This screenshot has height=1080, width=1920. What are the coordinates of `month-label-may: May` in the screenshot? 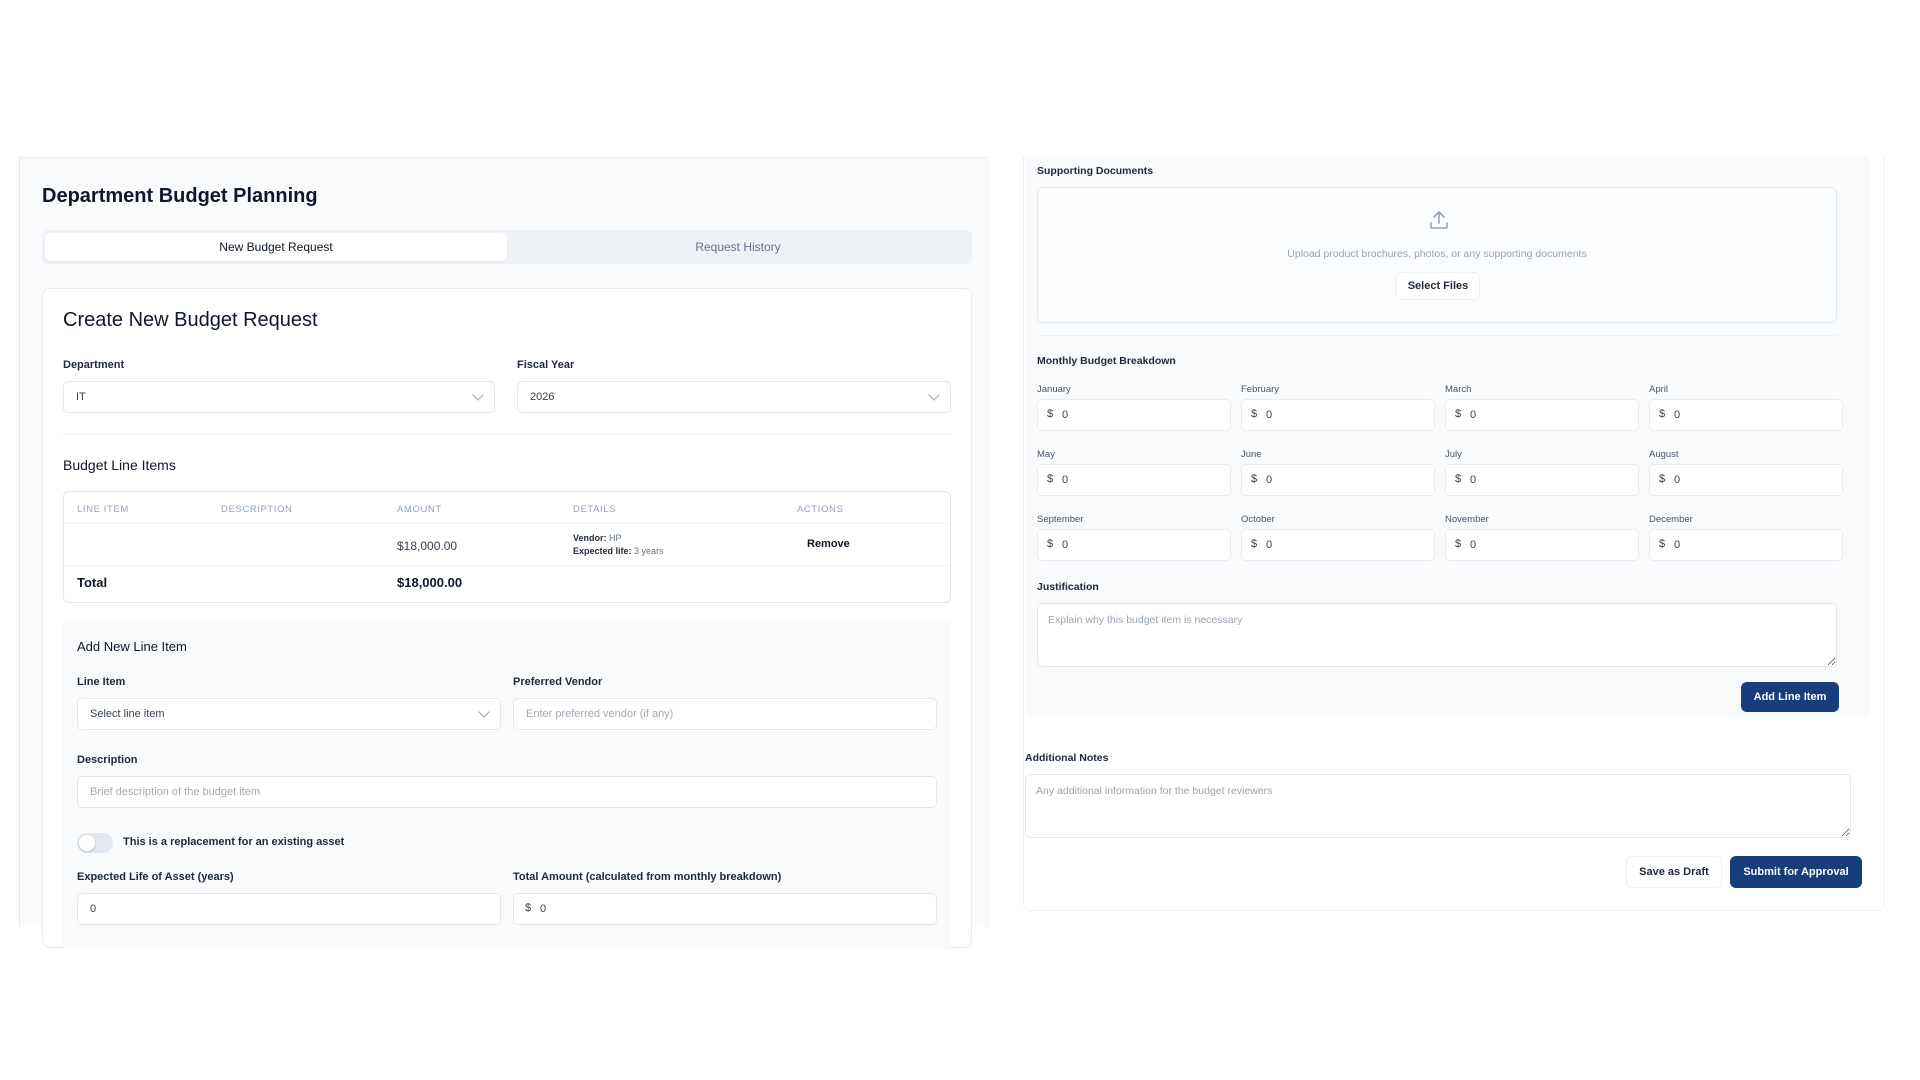 It's located at (1046, 454).